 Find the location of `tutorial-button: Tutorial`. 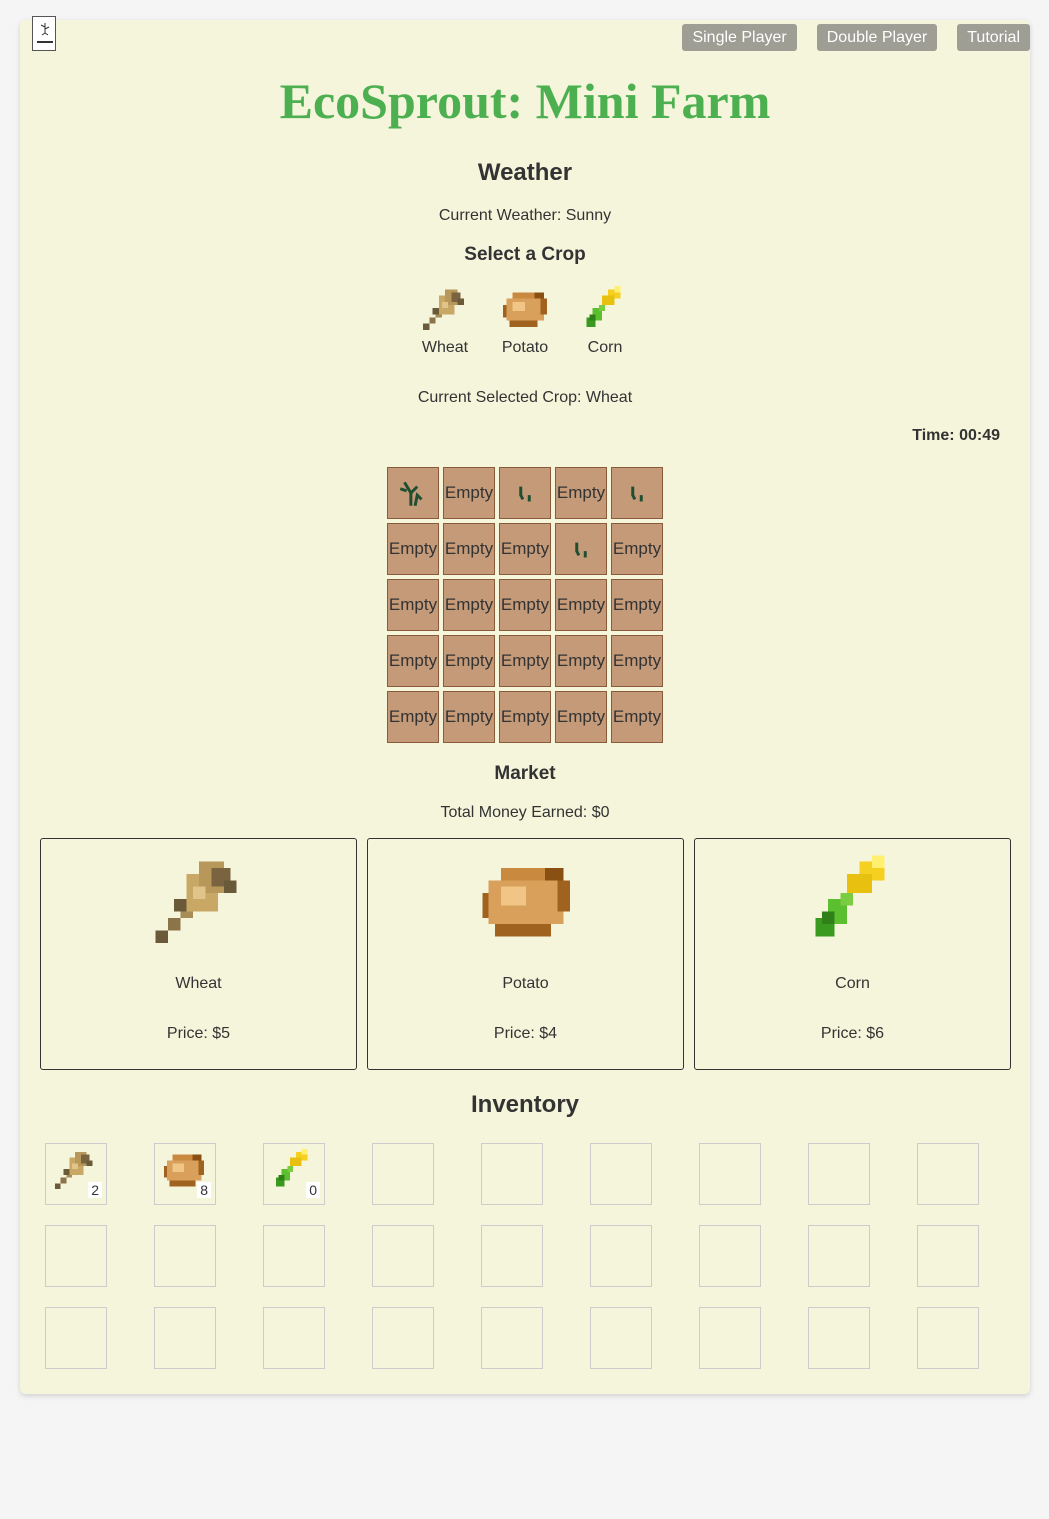

tutorial-button: Tutorial is located at coordinates (993, 37).